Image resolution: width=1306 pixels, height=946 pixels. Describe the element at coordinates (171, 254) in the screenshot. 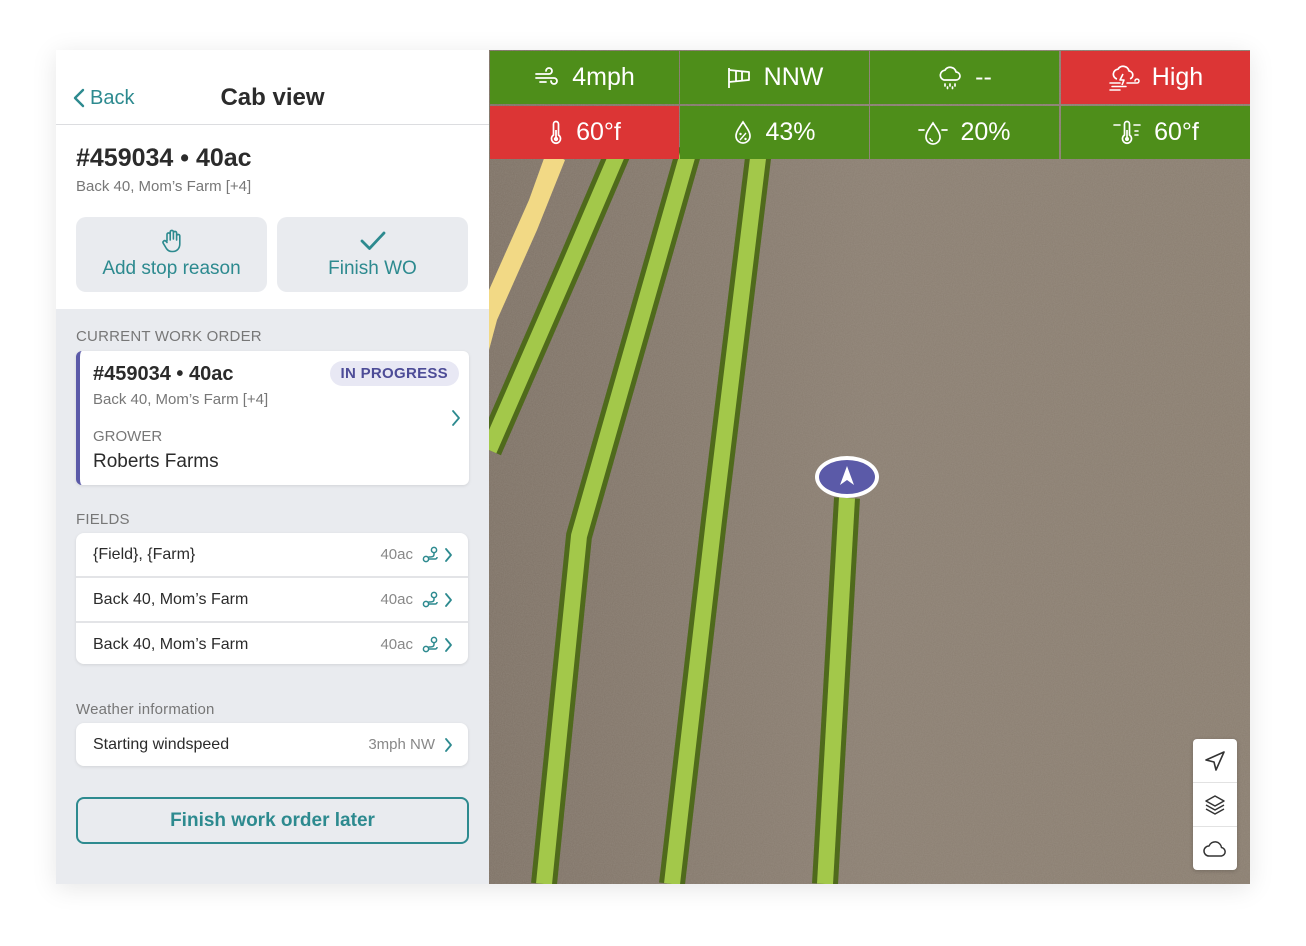

I see `add-stop-reason-button: Add stop reason` at that location.